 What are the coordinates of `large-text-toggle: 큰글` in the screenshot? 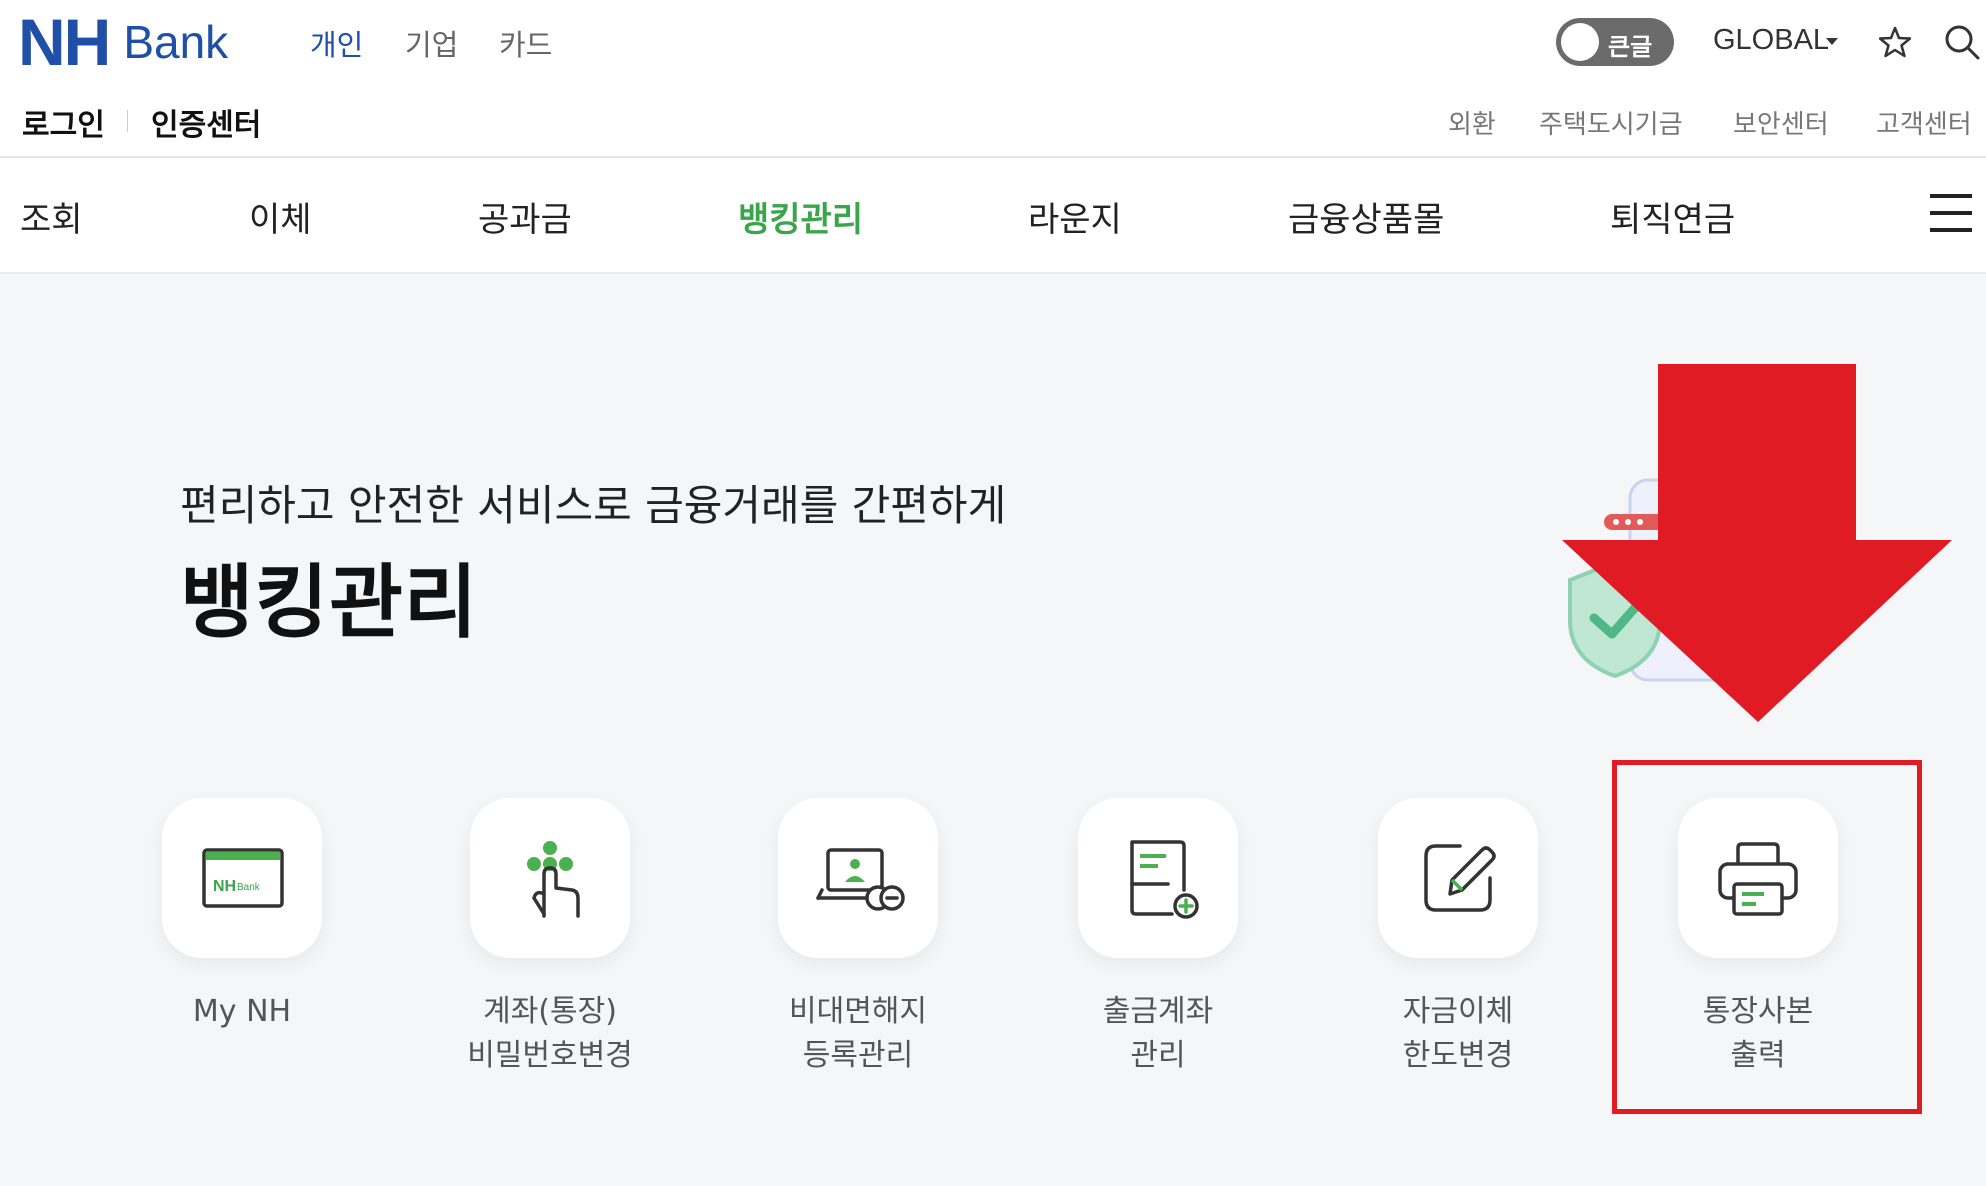 It's located at (1615, 42).